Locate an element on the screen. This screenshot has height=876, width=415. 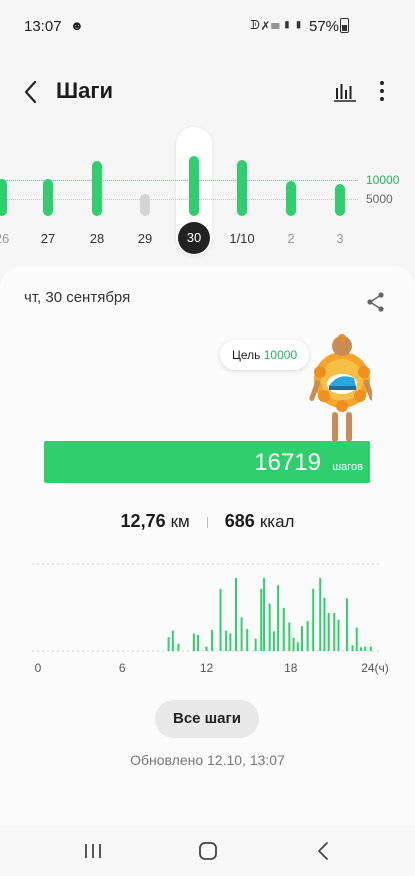
day-label-28: 28 is located at coordinates (97, 238).